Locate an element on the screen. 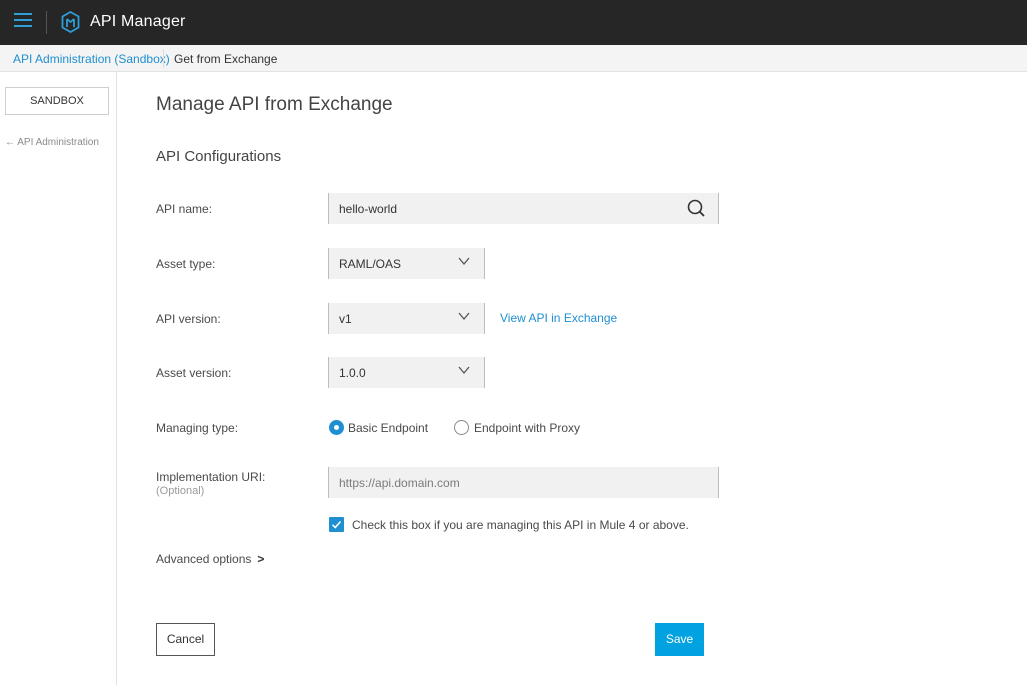  asset-type-select: RAML/OAS is located at coordinates (406, 263).